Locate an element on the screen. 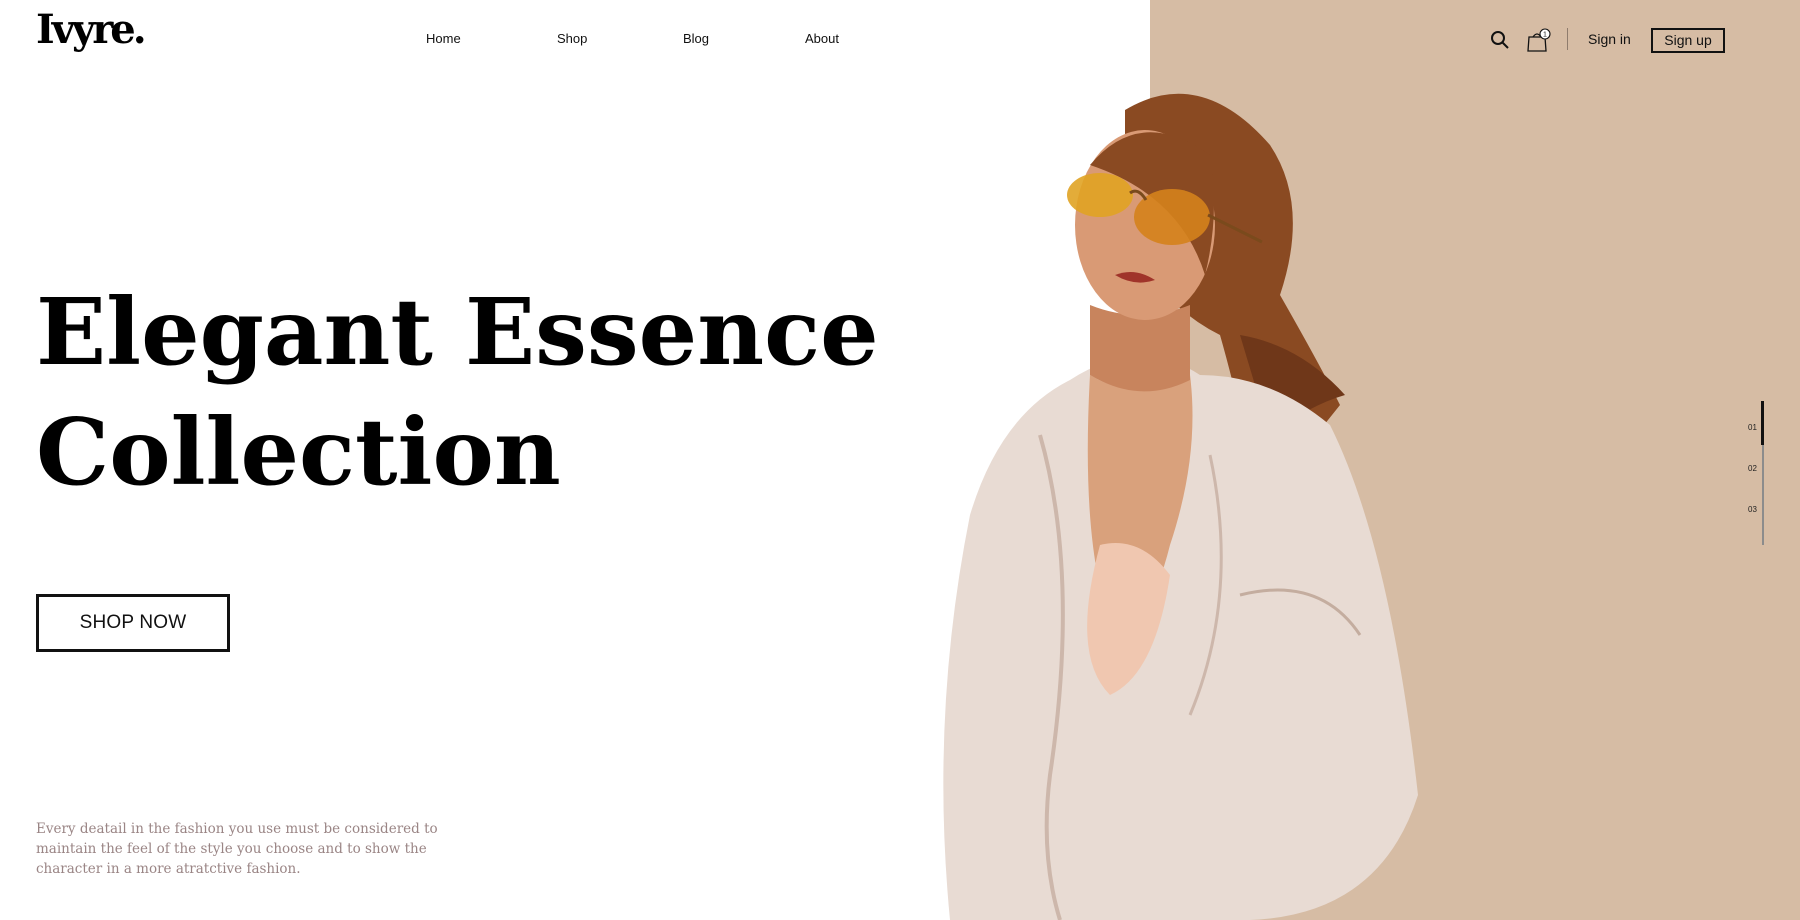  nav-about: About is located at coordinates (822, 38).